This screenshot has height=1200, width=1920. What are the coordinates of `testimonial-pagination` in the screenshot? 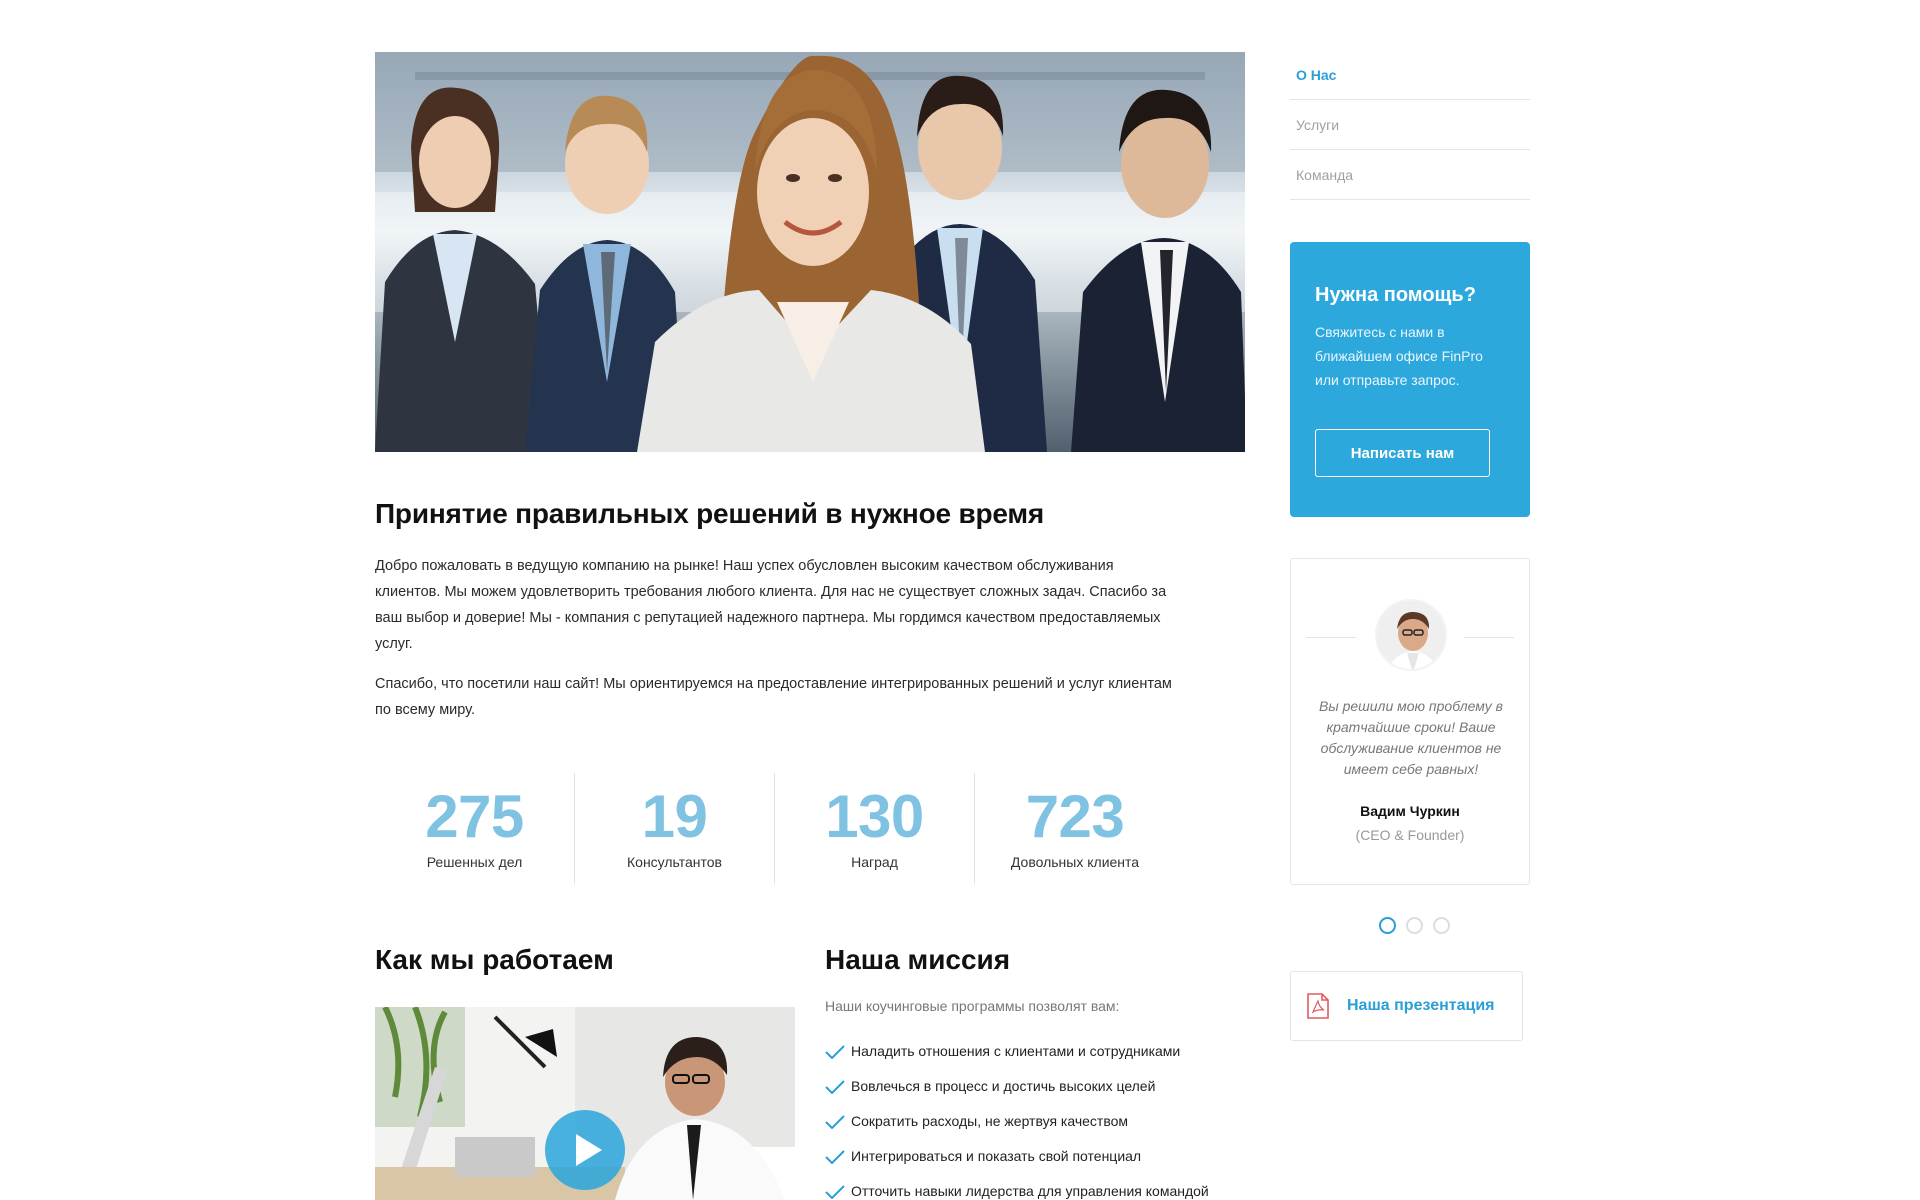 It's located at (1414, 925).